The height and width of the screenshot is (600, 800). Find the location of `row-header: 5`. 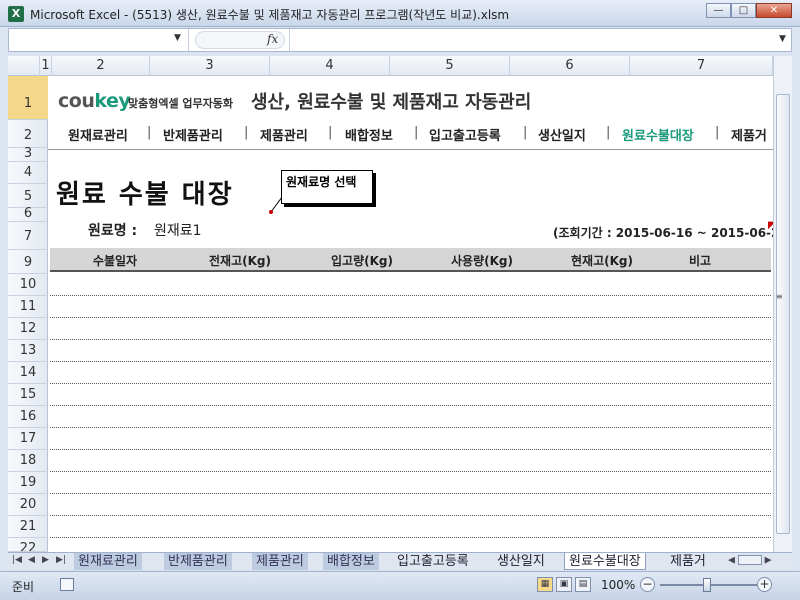

row-header: 5 is located at coordinates (28, 196).